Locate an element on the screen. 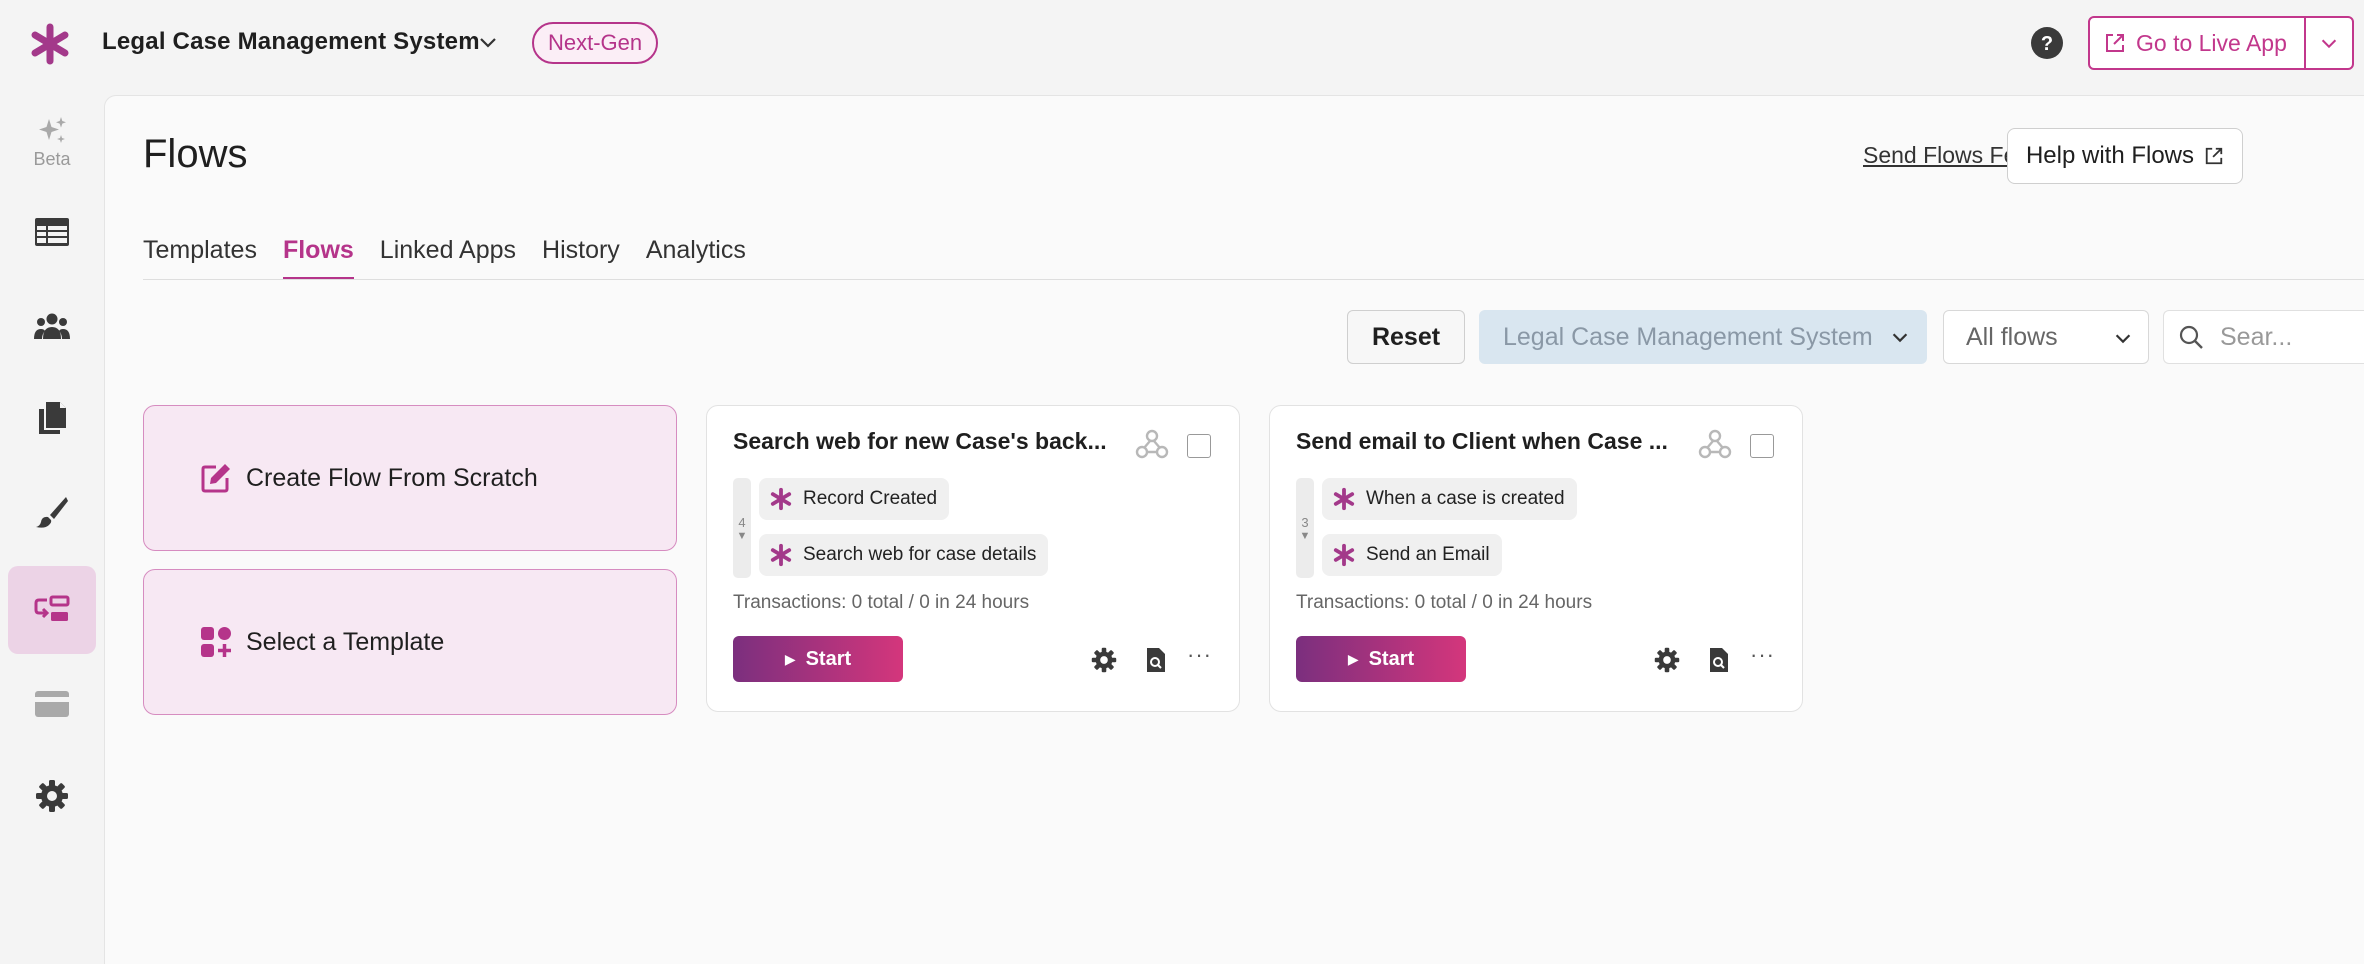  users-icon is located at coordinates (52, 326).